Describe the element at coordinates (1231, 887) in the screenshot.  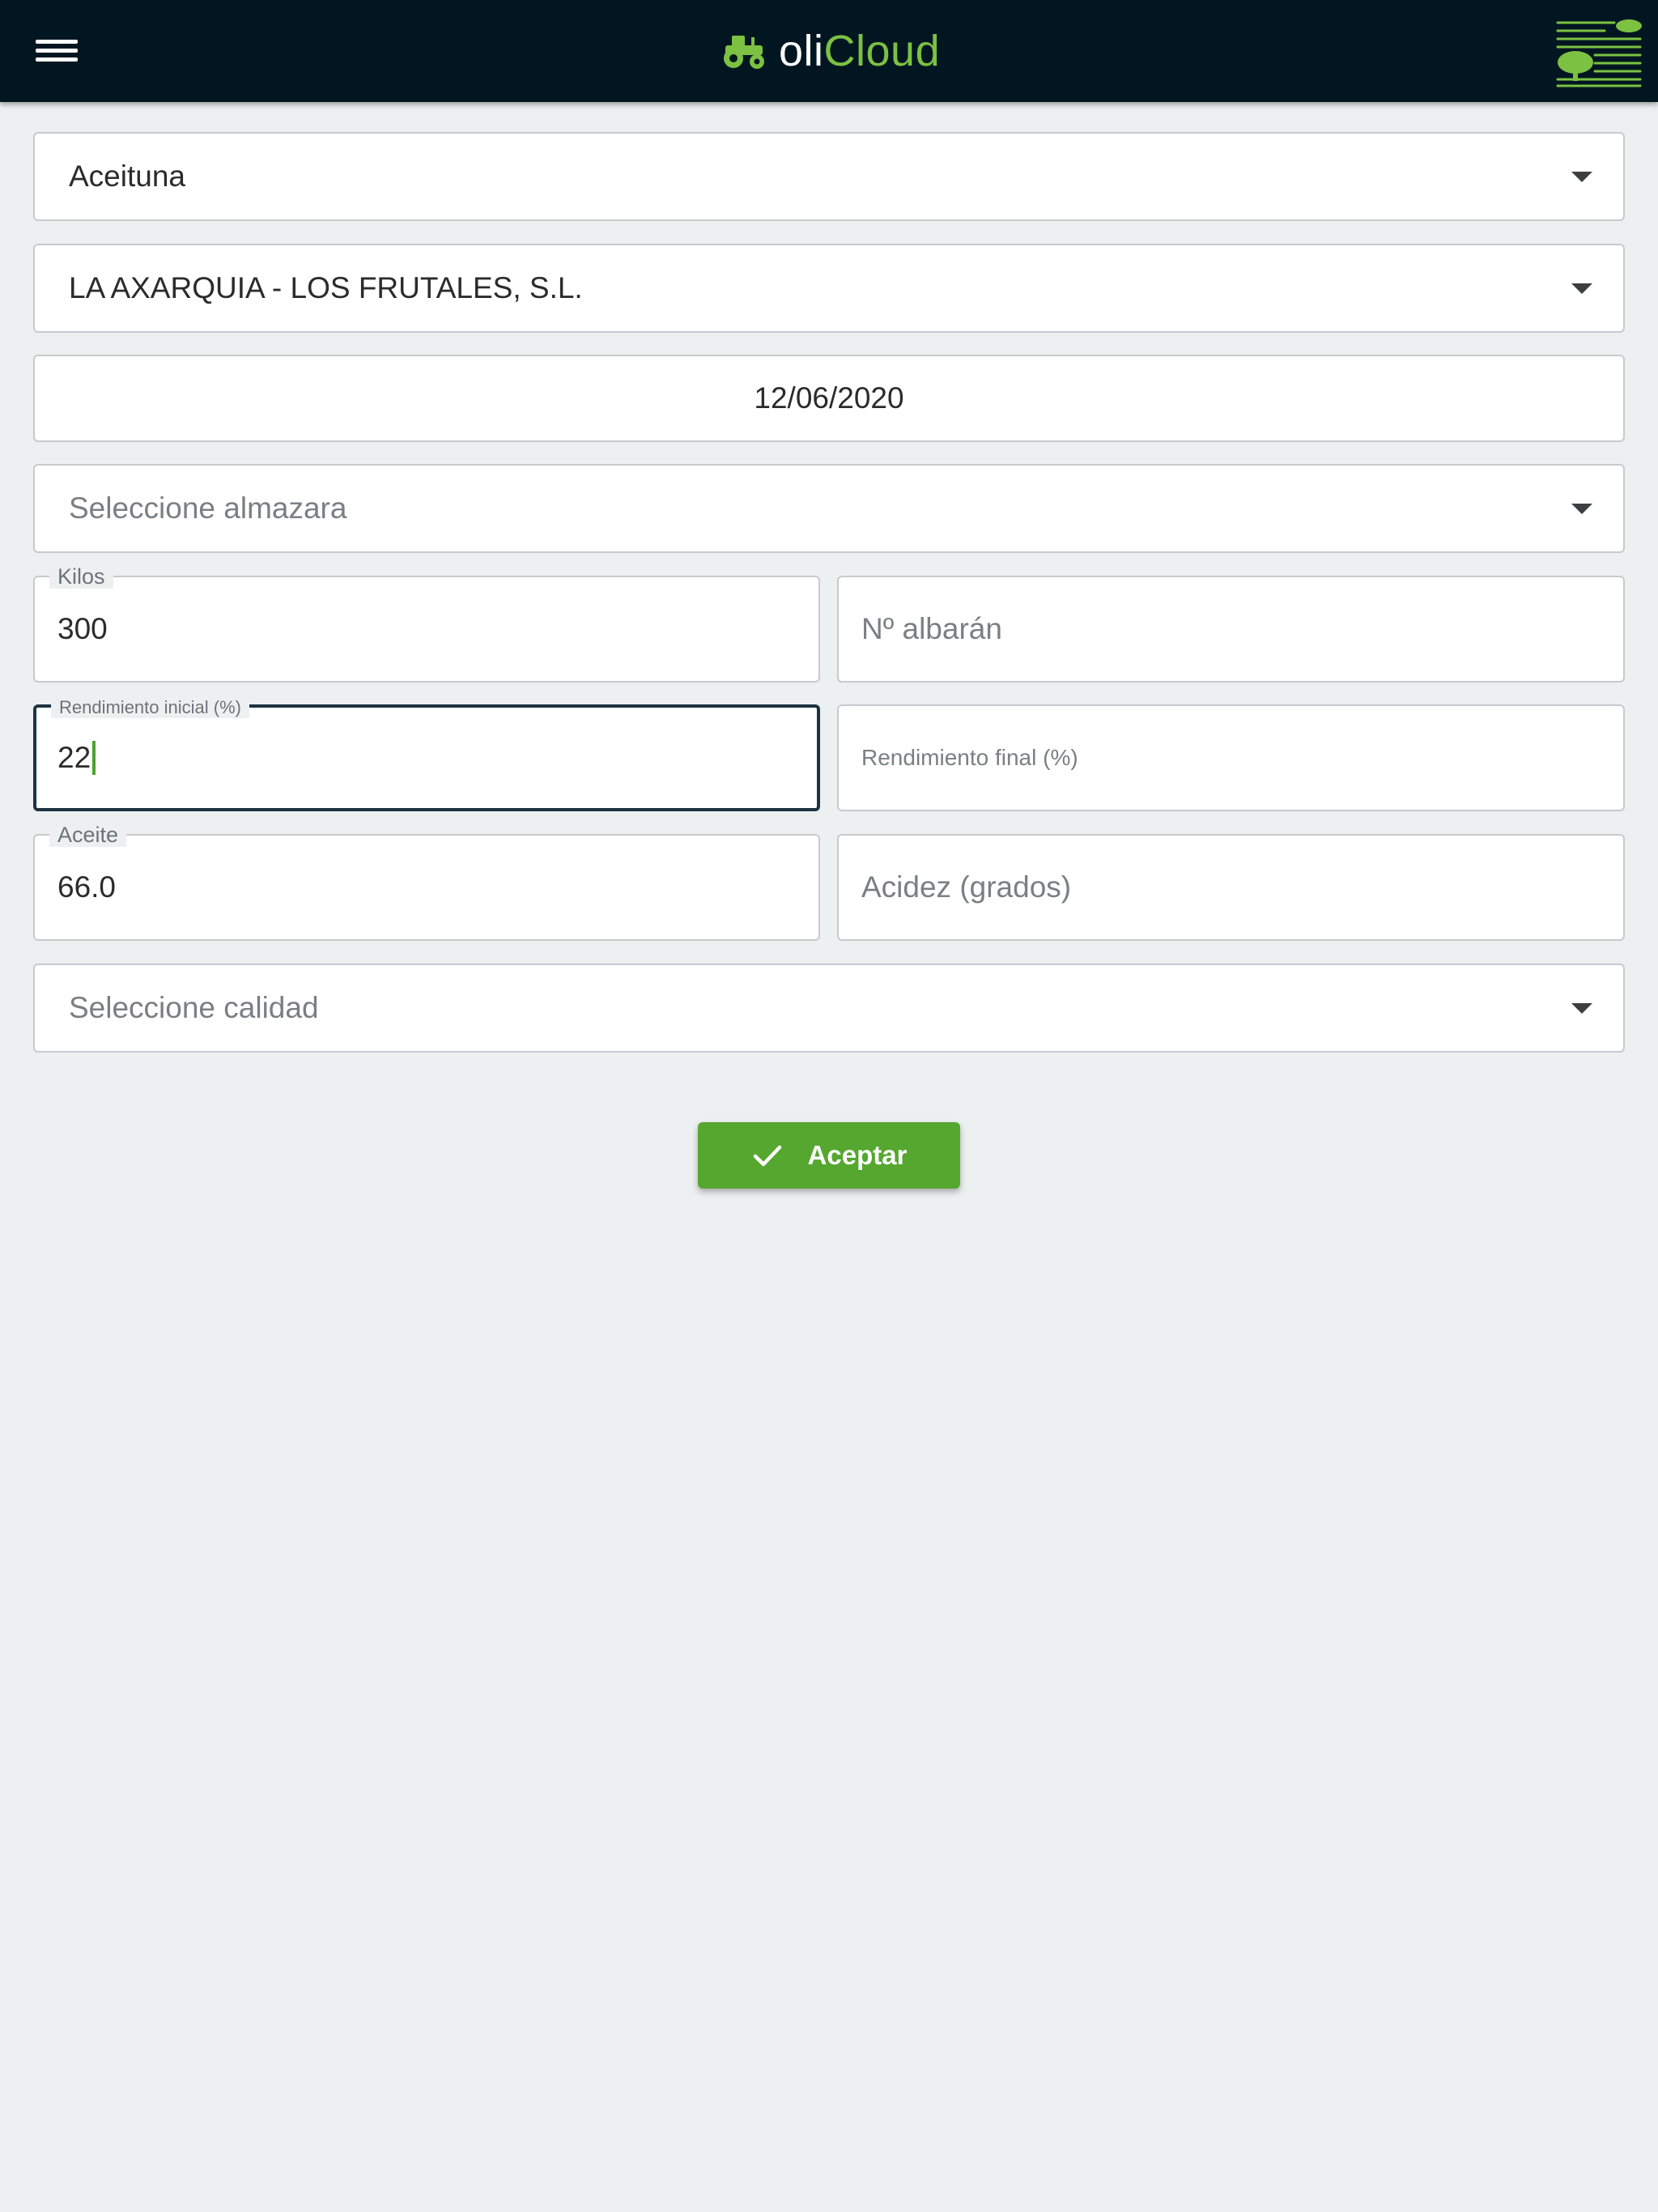
I see `acidity-field: Acidez (grados)` at that location.